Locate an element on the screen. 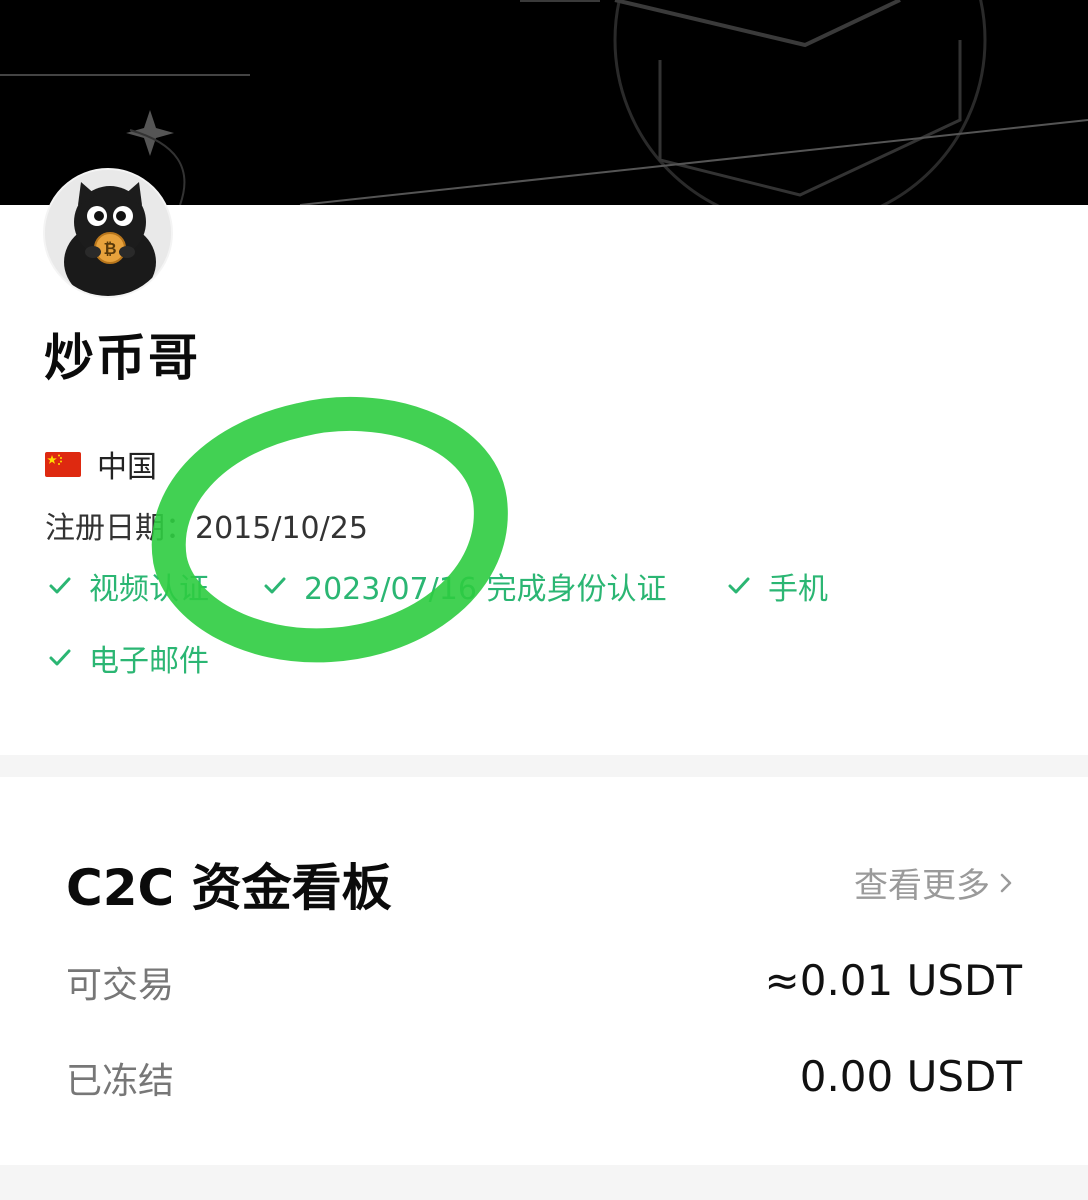  bottom-divider is located at coordinates (544, 1182).